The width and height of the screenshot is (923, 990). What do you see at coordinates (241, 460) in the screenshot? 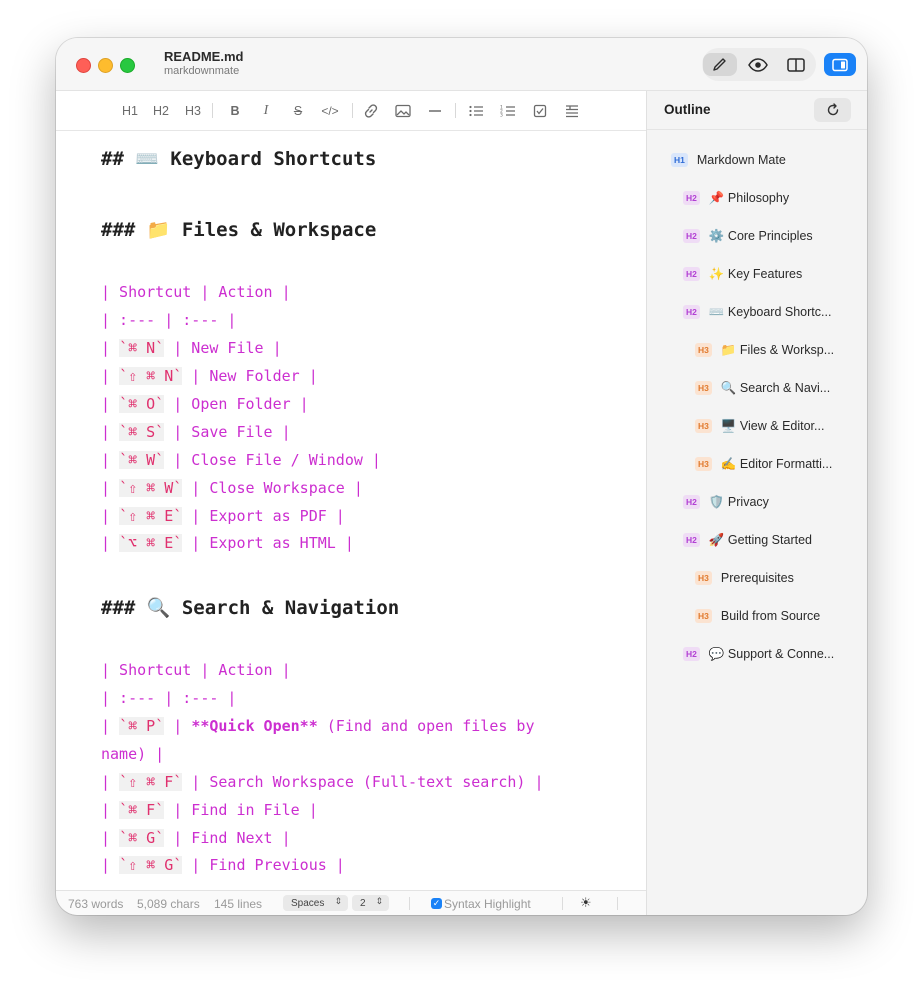
I see `editor-line: | `⌘ W` | Close File / Window |` at bounding box center [241, 460].